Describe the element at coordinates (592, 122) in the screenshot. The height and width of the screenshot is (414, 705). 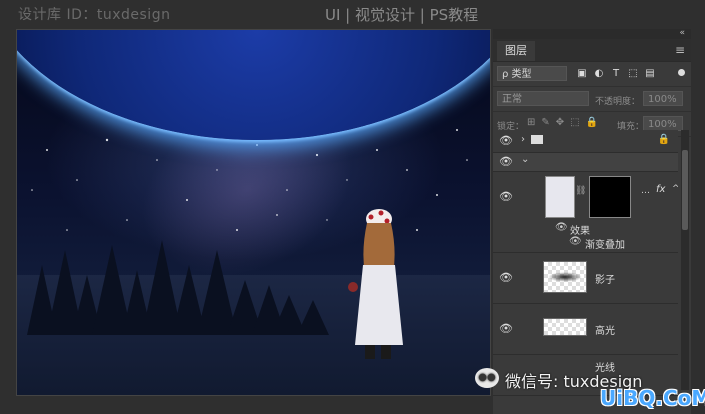
I see `lock-all-icon: 🔒` at that location.